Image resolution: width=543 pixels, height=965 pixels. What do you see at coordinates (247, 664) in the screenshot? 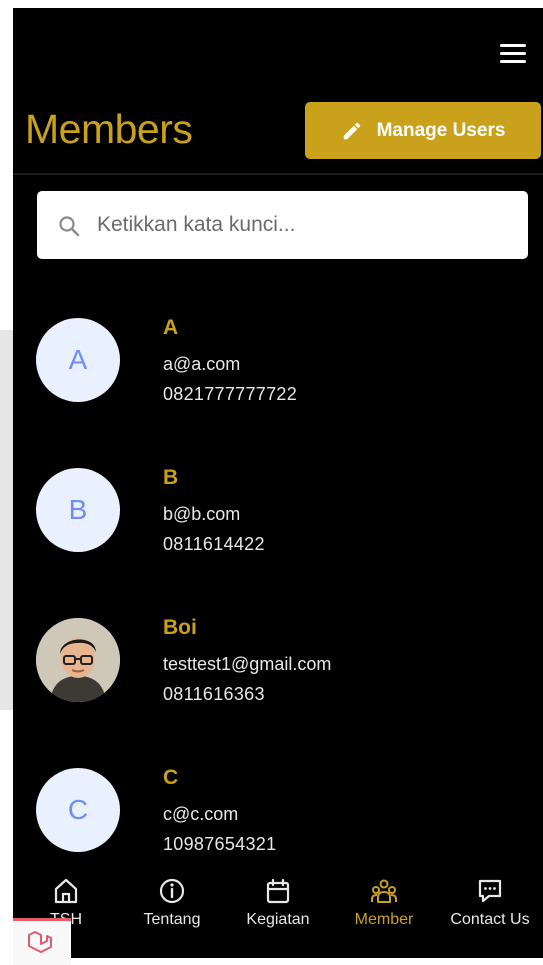
I see `member-email: testtest1@gmail.com` at bounding box center [247, 664].